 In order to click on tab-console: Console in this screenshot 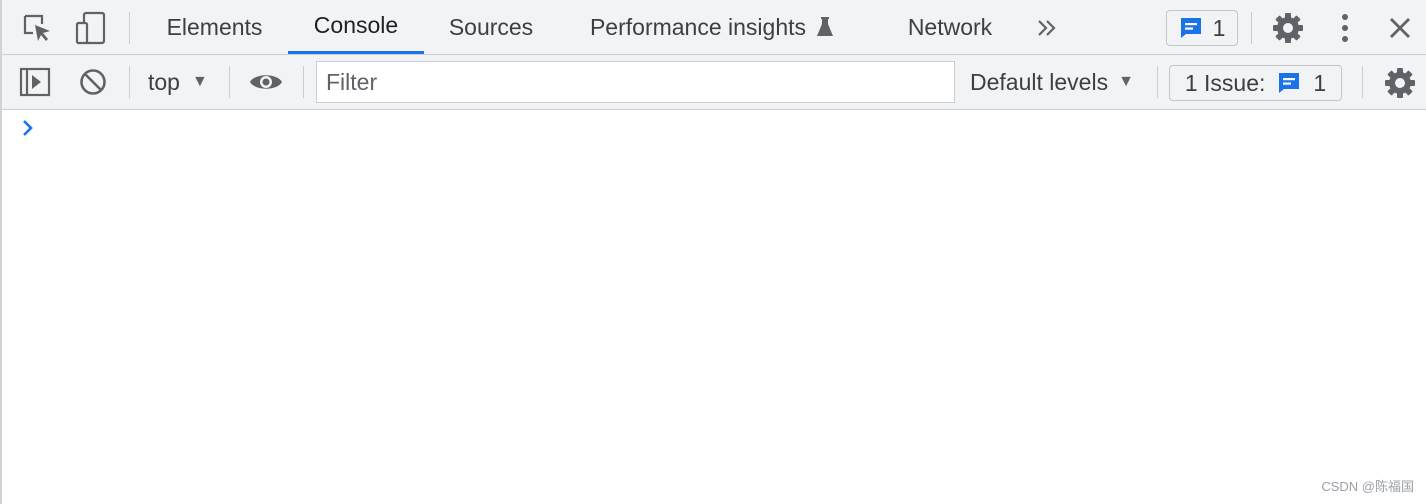, I will do `click(356, 27)`.